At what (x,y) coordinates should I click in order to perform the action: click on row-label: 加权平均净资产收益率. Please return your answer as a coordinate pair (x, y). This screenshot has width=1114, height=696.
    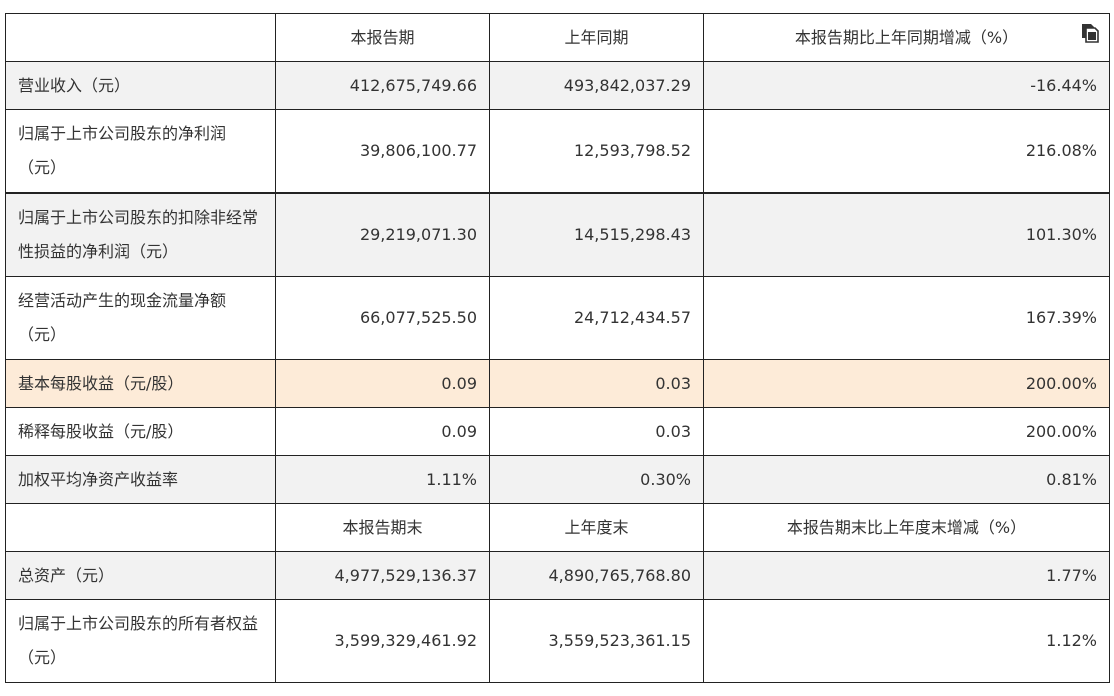
    Looking at the image, I should click on (140, 479).